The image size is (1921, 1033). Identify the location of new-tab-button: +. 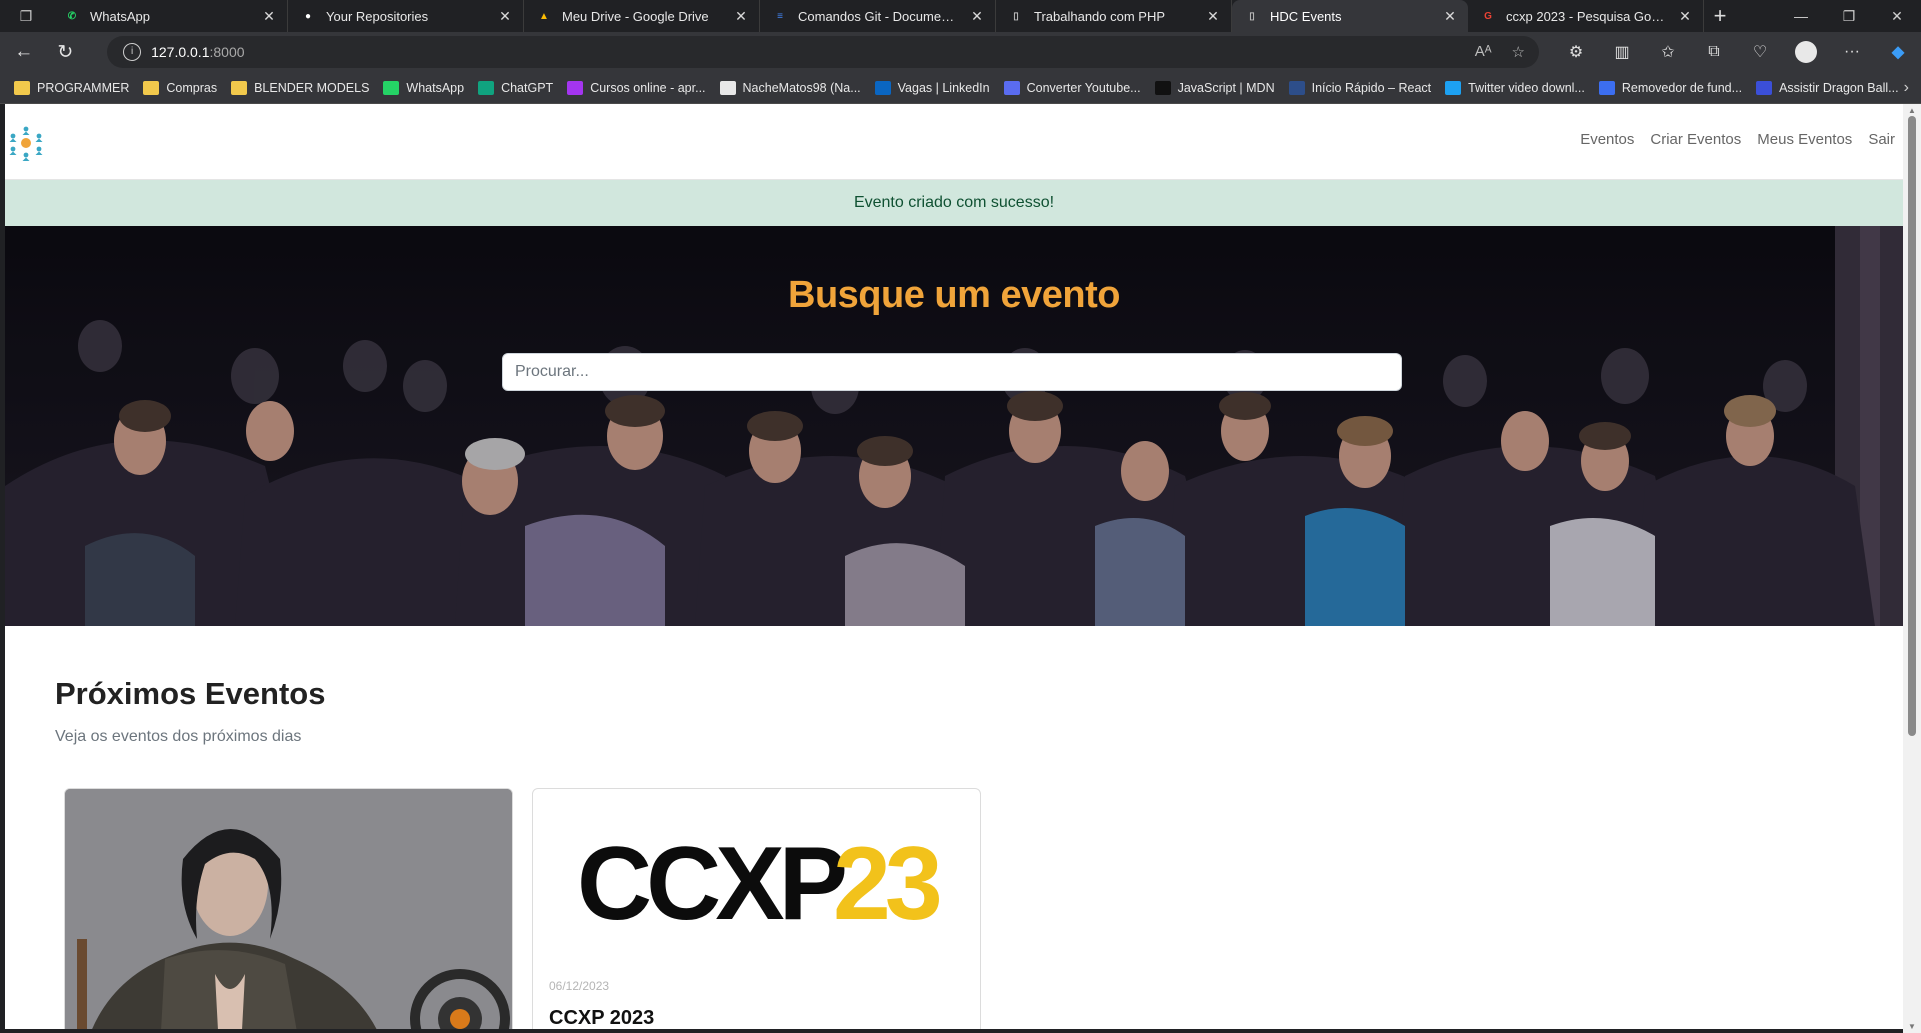
(1720, 16).